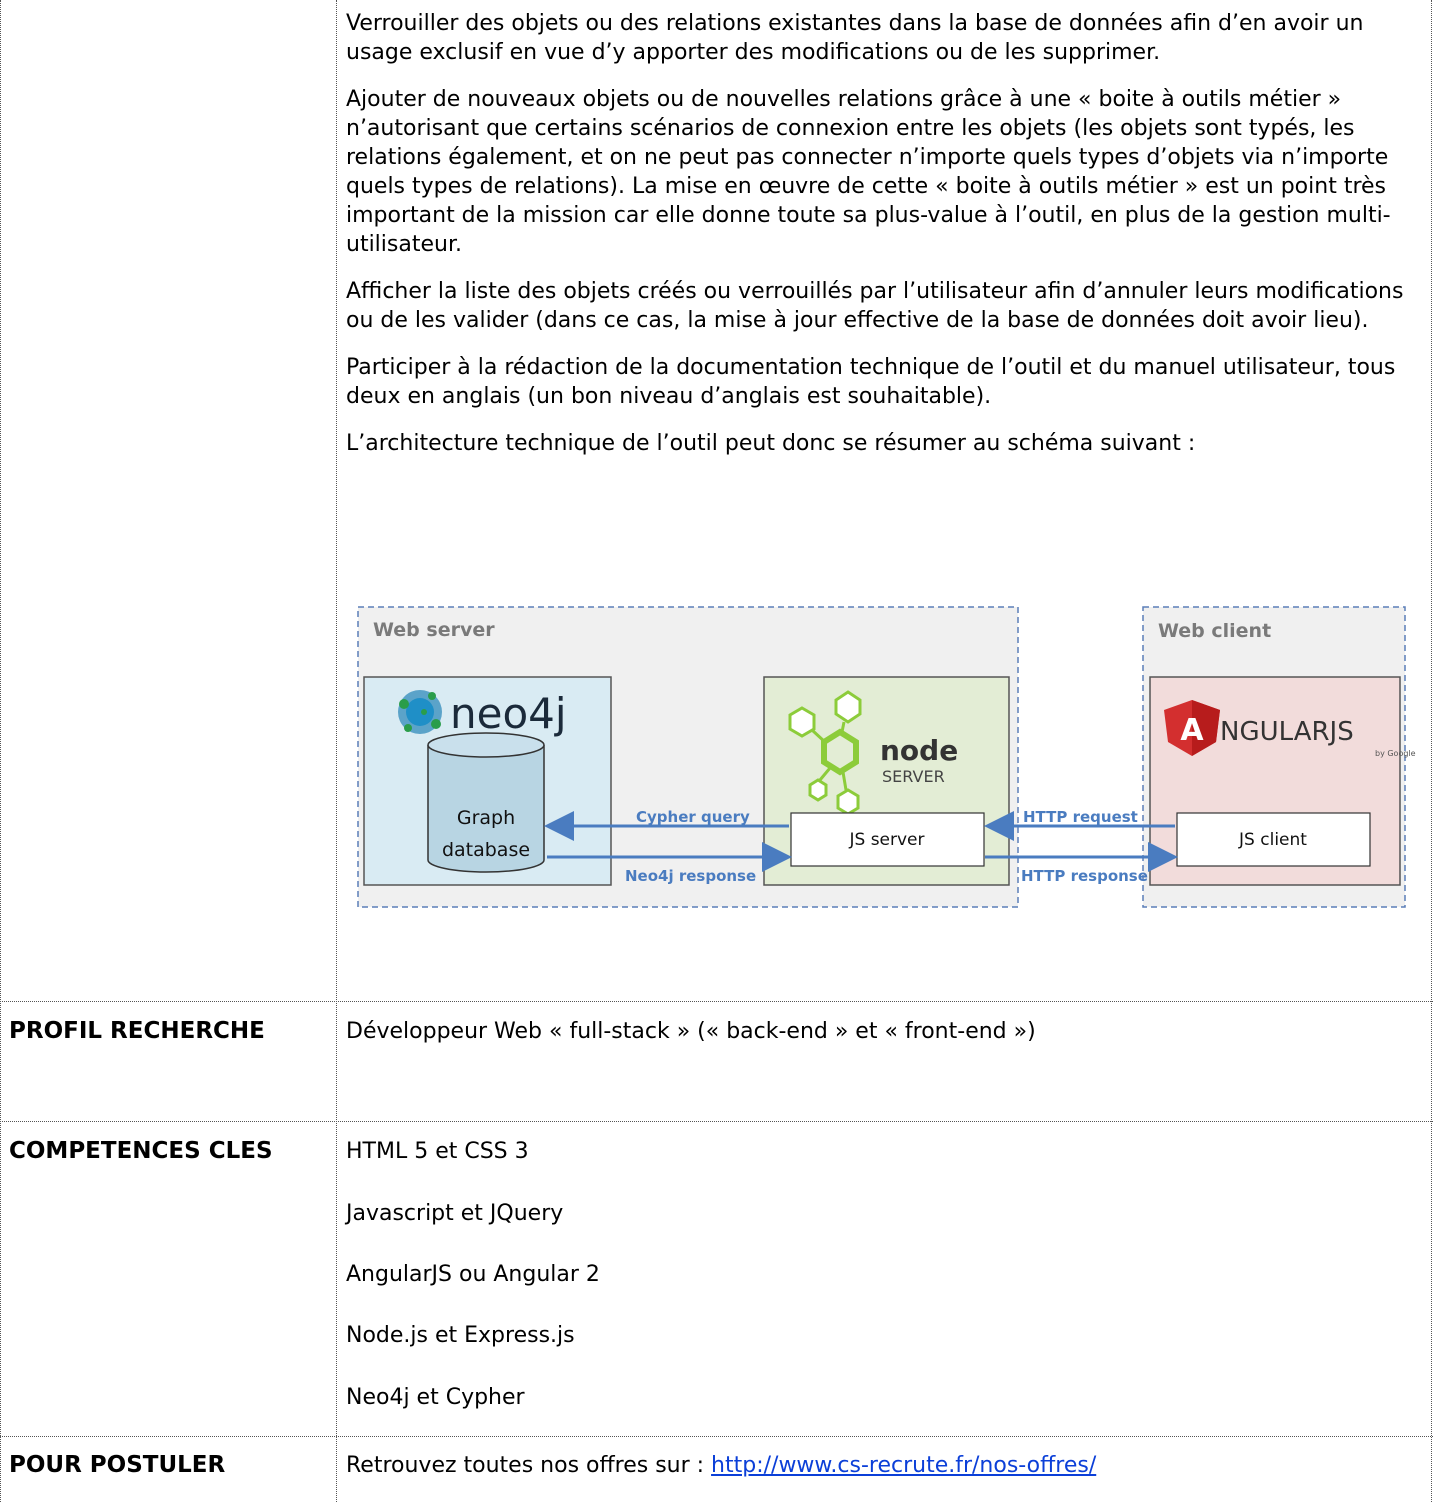 The height and width of the screenshot is (1502, 1433). What do you see at coordinates (486, 850) in the screenshot?
I see `graph-database-label-2: database` at bounding box center [486, 850].